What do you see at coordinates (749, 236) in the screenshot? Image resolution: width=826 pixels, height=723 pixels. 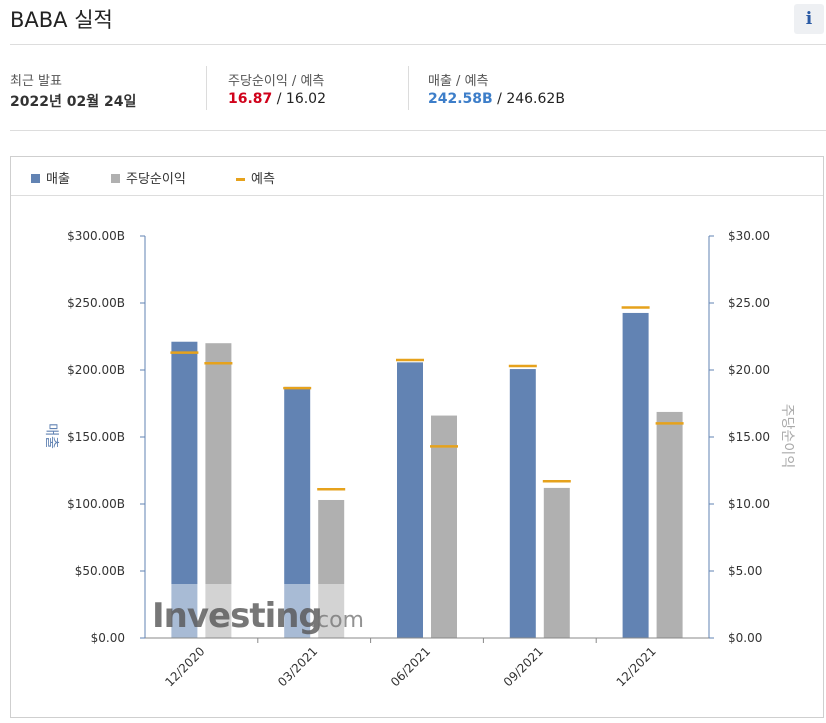 I see `right-tick-label: $30.00` at bounding box center [749, 236].